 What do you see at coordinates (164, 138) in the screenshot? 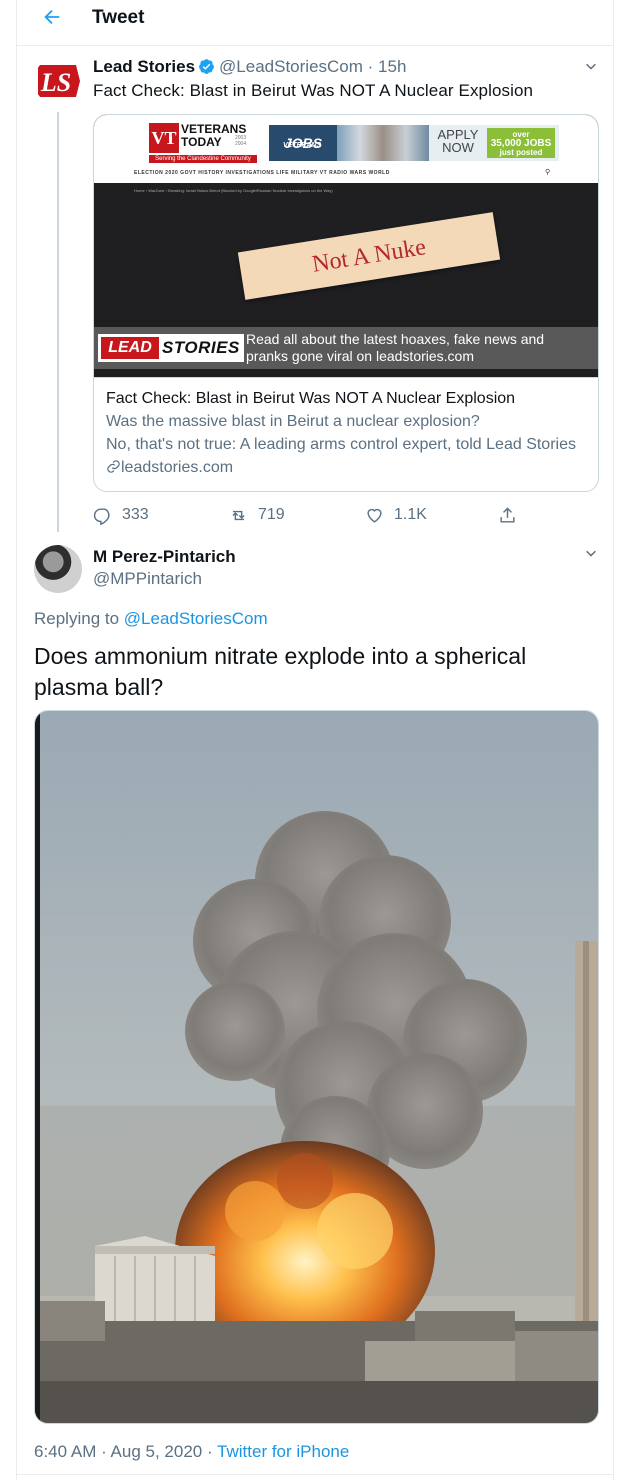
I see `vt-logo-letters: VT` at bounding box center [164, 138].